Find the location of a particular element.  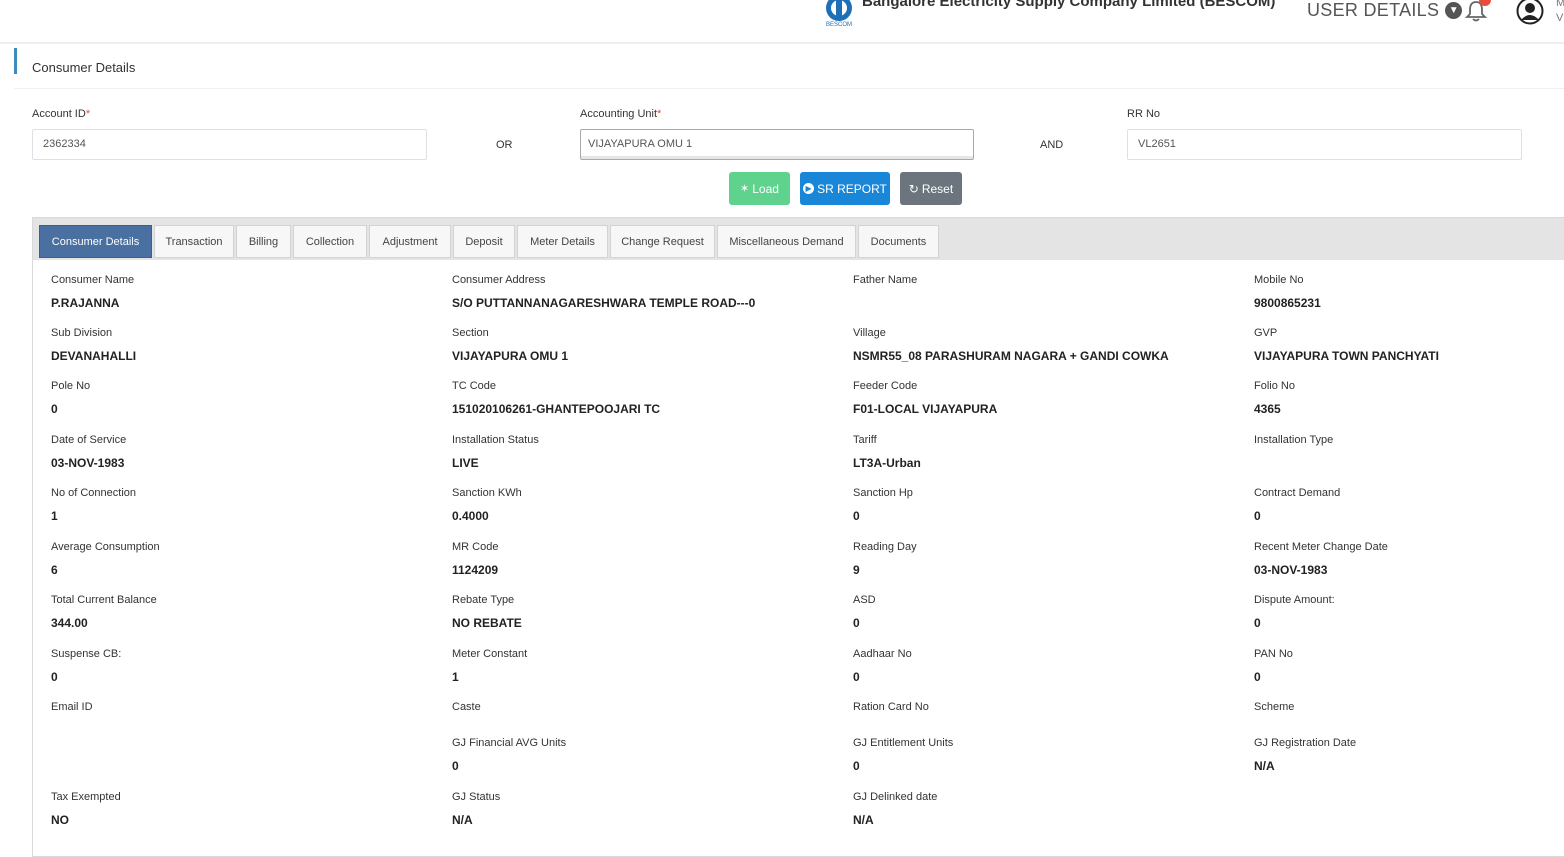

field-label: Tariff is located at coordinates (865, 440).